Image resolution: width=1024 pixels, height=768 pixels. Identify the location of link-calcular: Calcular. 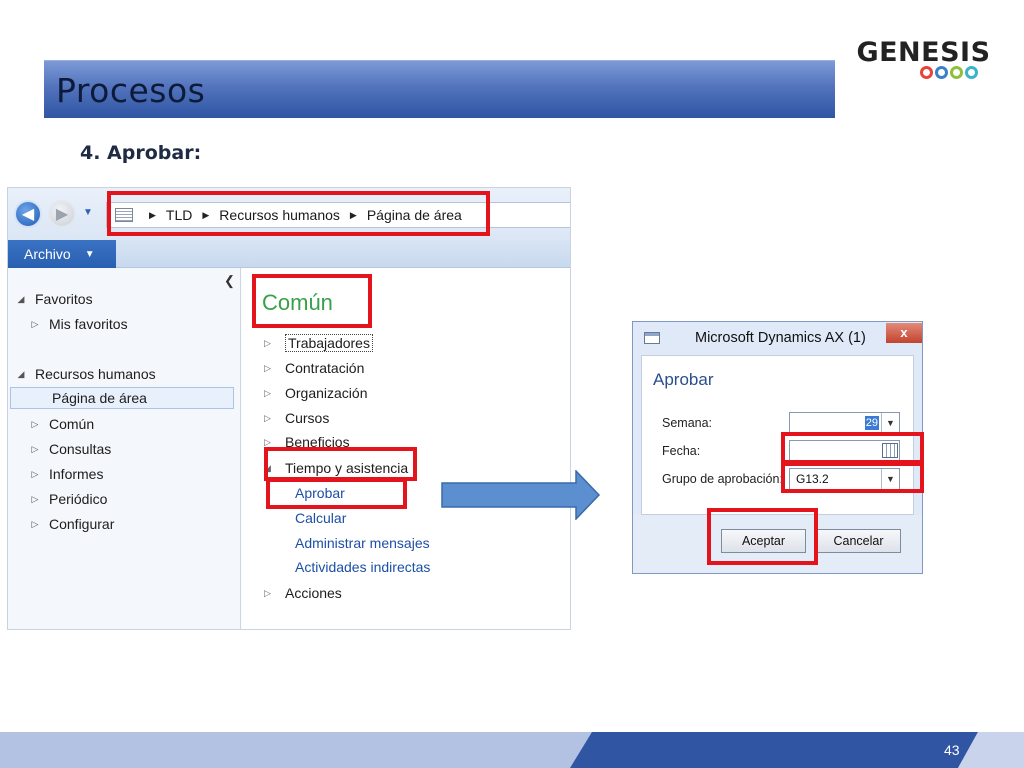
(320, 518).